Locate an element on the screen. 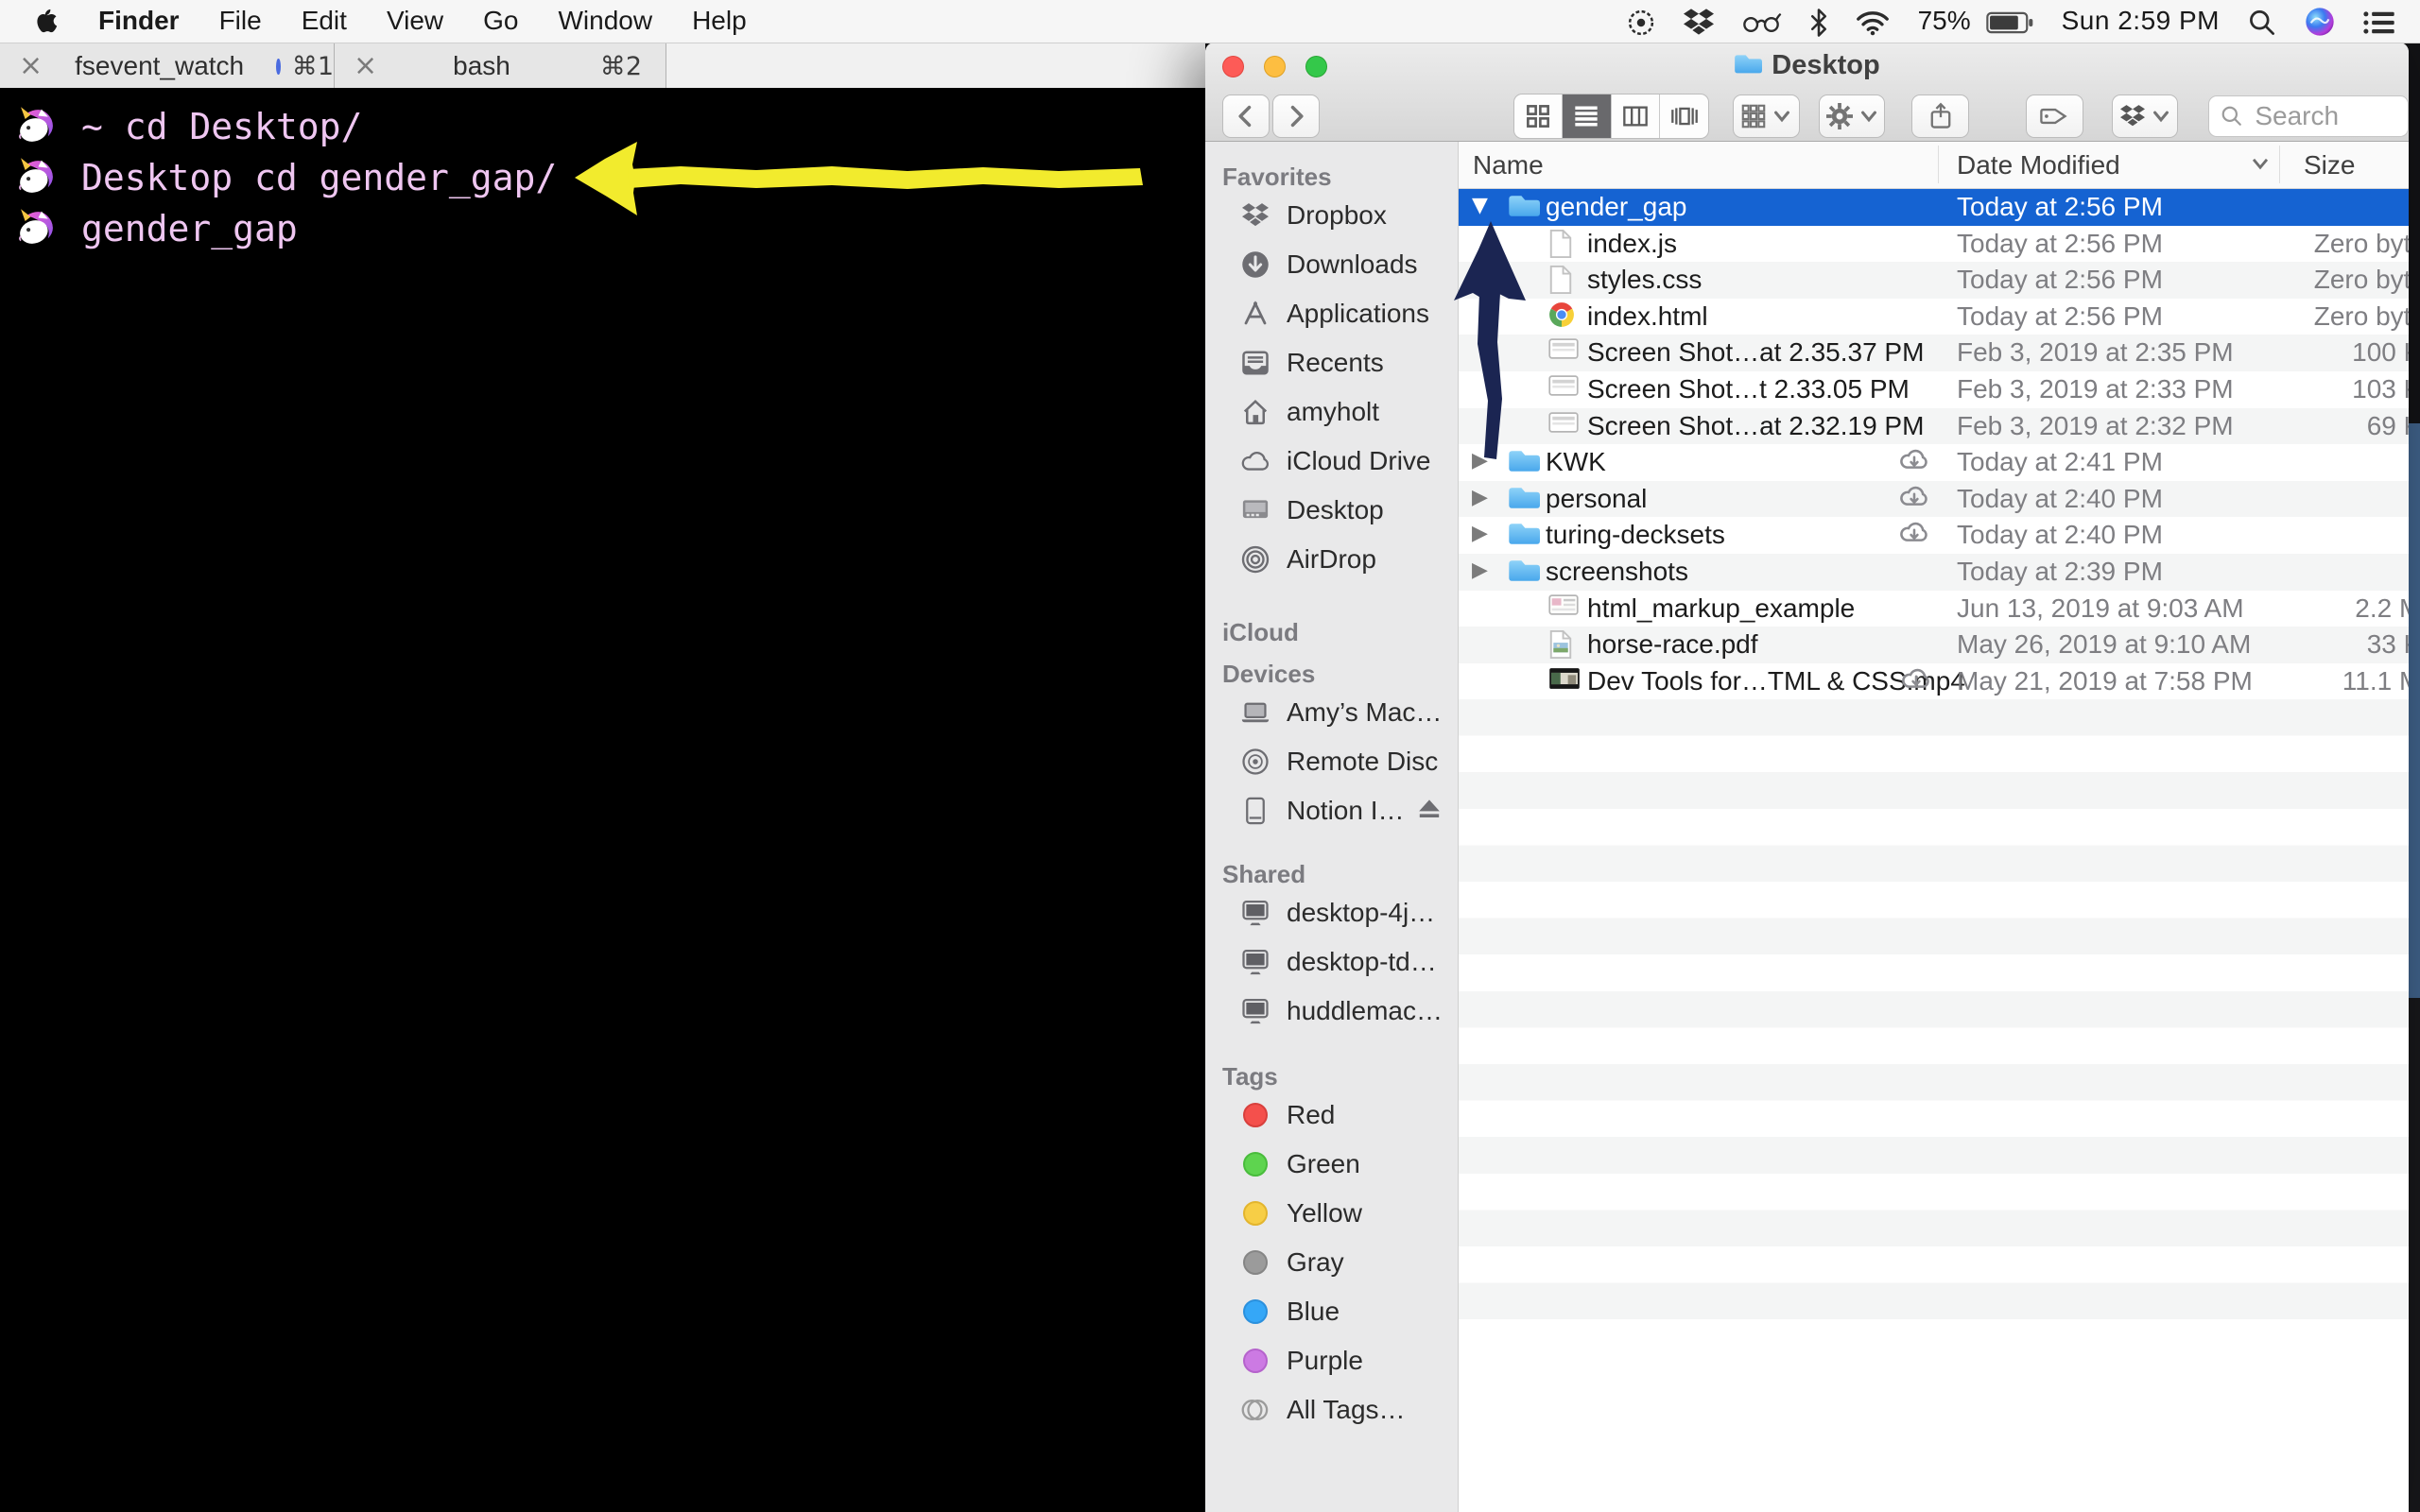 This screenshot has width=2420, height=1512. sidebar-item-remote-disc: Remote Disc is located at coordinates (1331, 761).